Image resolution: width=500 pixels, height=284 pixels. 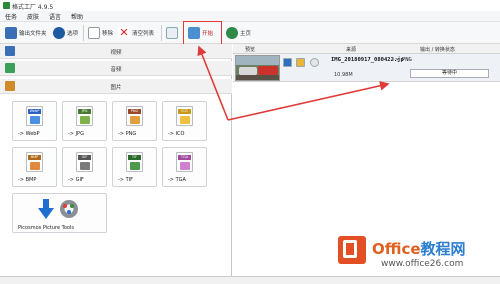 What do you see at coordinates (33, 16) in the screenshot?
I see `menu-skin: 皮肤` at bounding box center [33, 16].